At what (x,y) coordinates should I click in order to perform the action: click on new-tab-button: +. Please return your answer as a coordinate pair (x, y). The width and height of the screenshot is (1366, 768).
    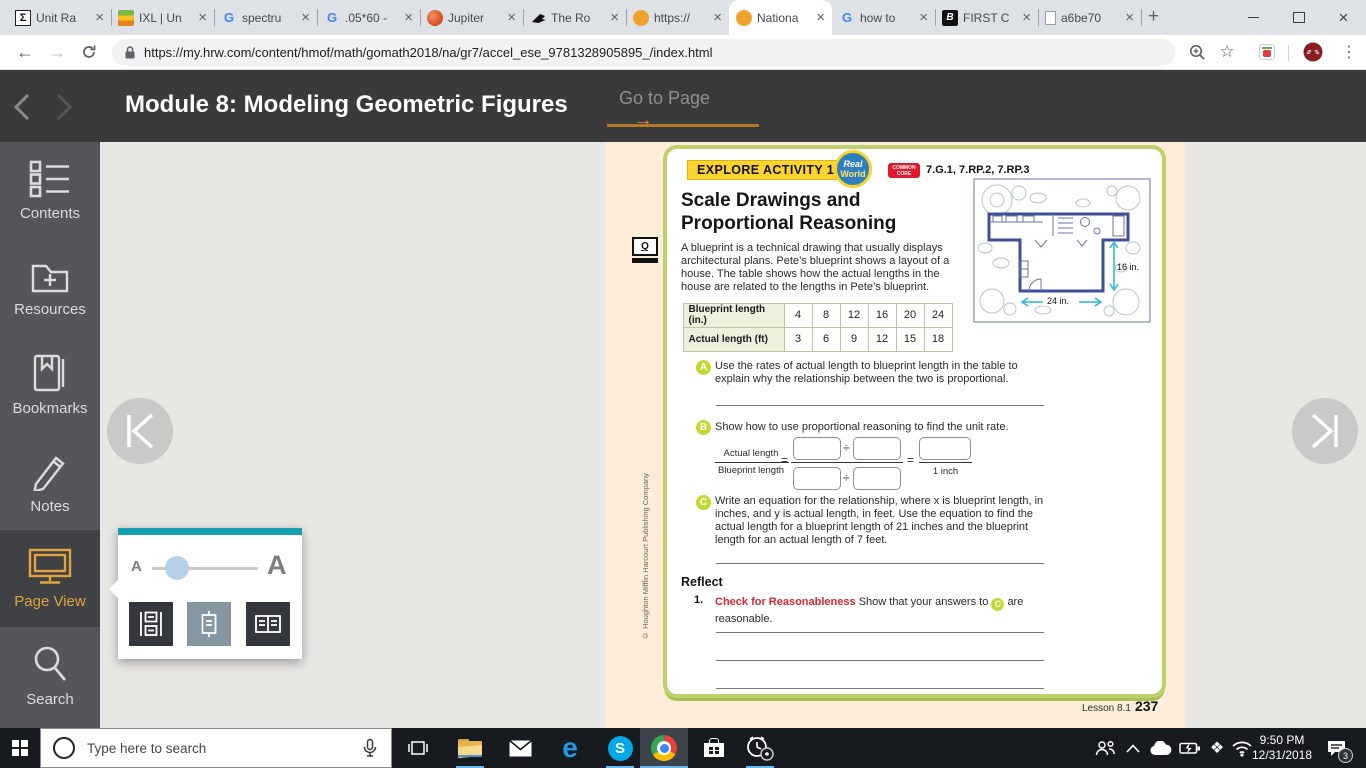
    Looking at the image, I should click on (1153, 17).